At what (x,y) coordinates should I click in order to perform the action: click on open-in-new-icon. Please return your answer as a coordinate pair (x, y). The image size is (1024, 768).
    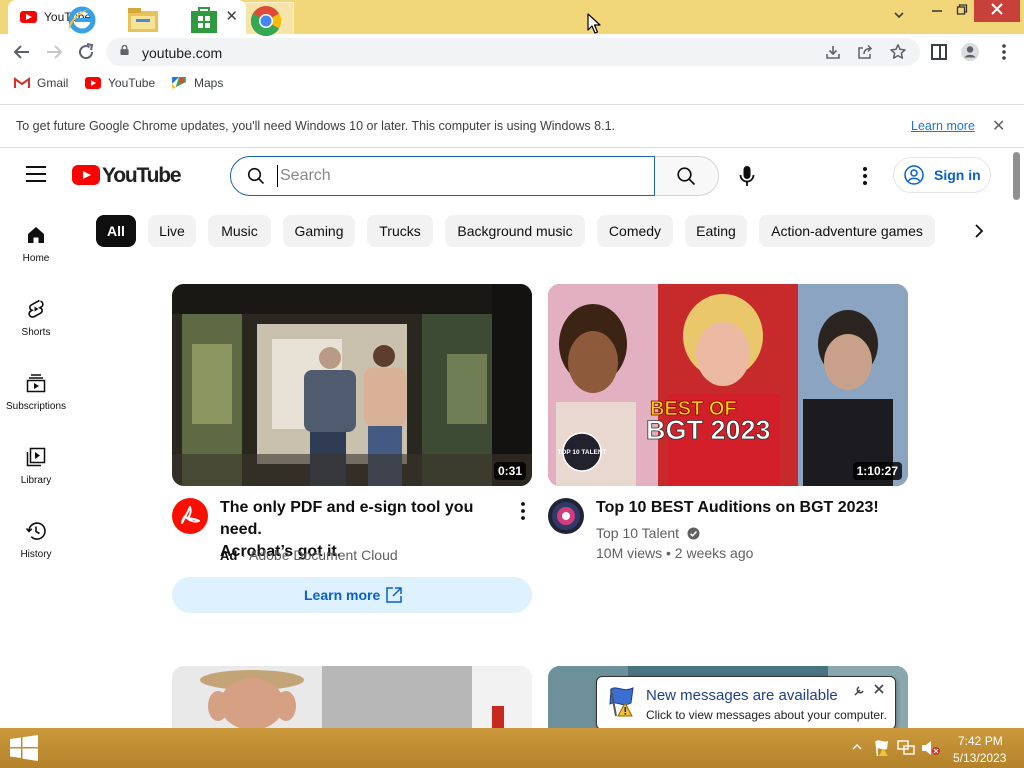
    Looking at the image, I should click on (394, 595).